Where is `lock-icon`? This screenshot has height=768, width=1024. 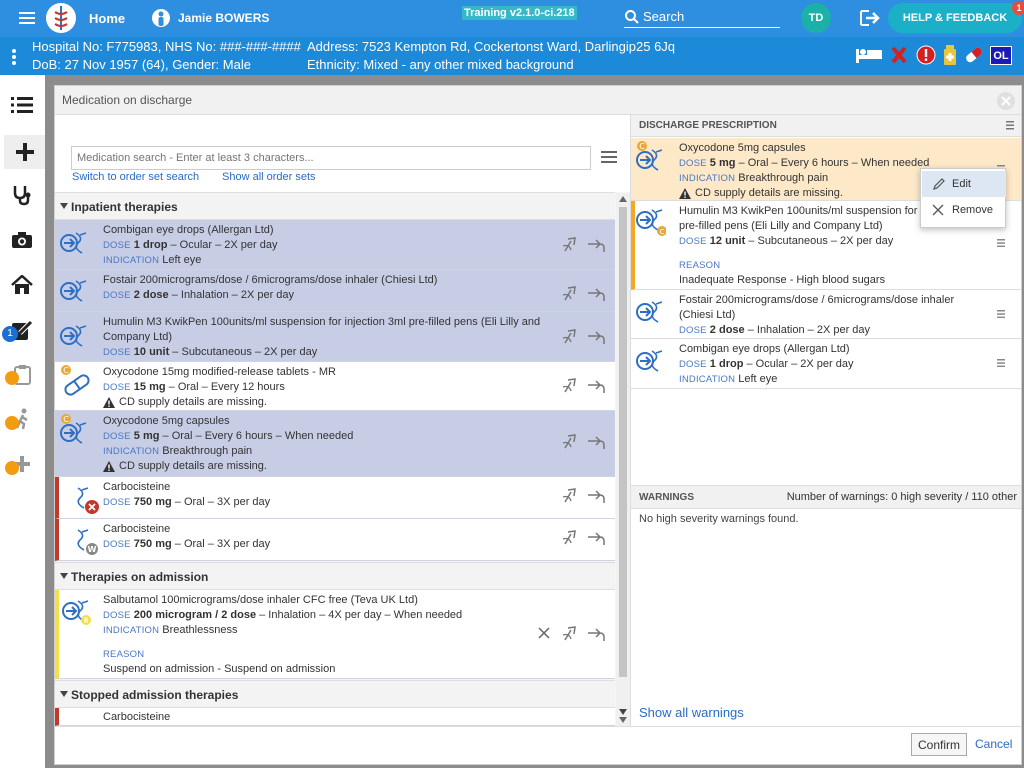 lock-icon is located at coordinates (12, 378).